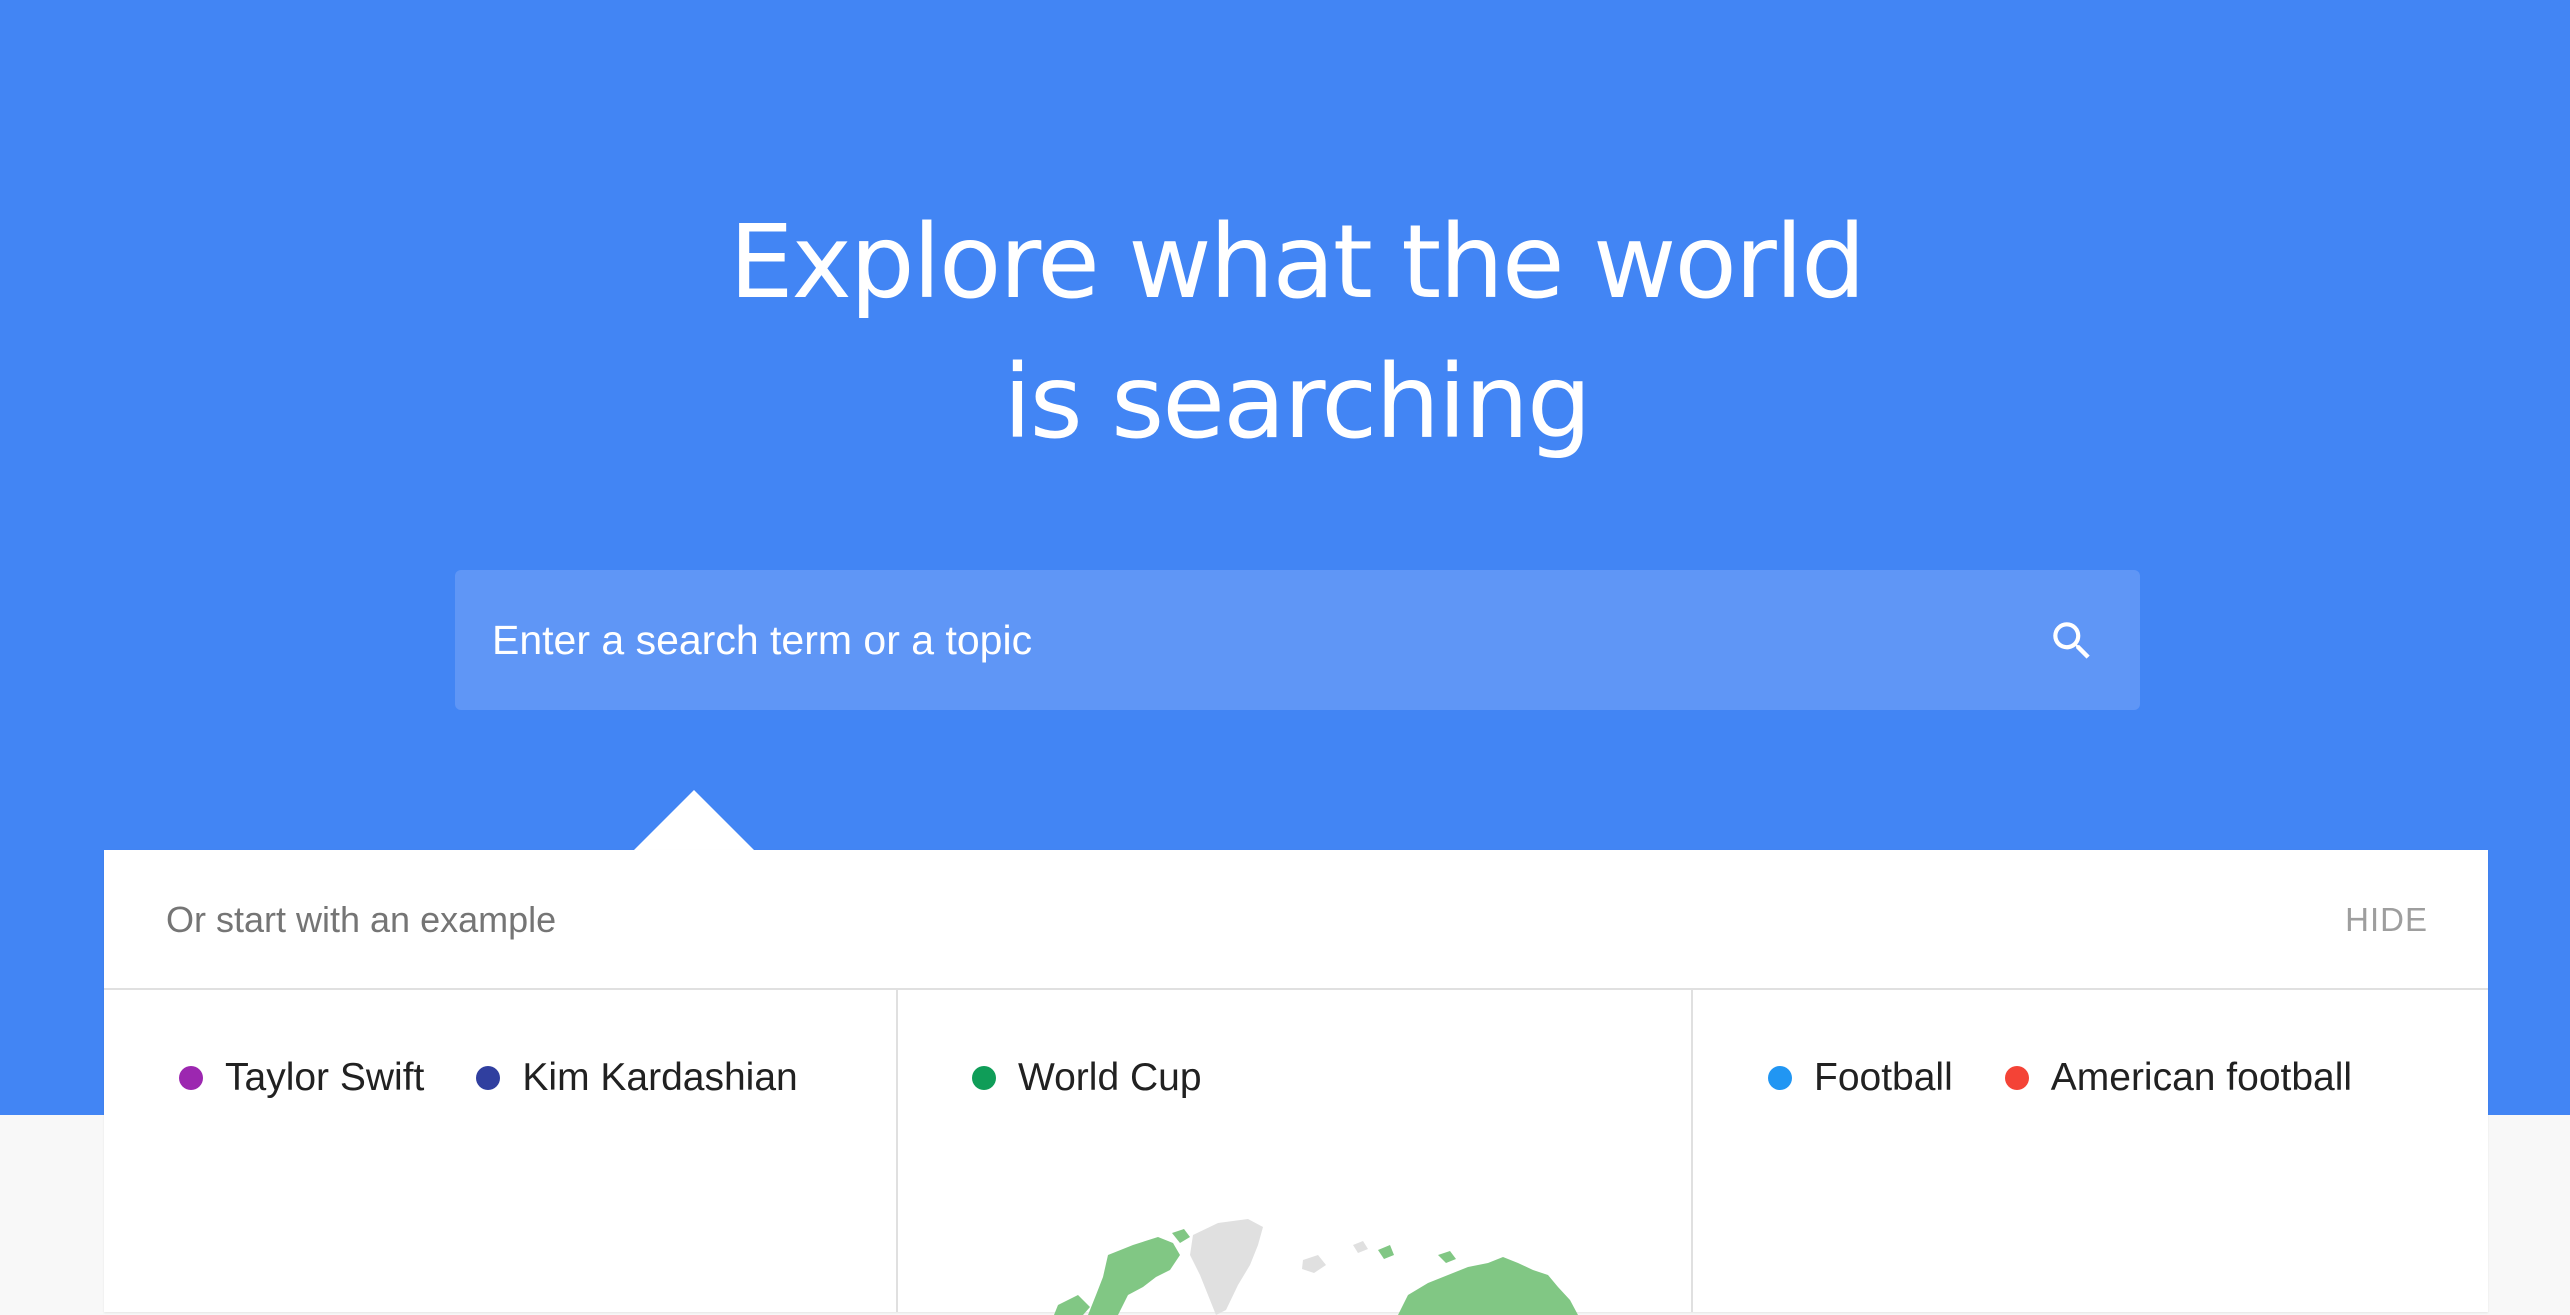  What do you see at coordinates (2201, 1077) in the screenshot?
I see `legend-label: American football` at bounding box center [2201, 1077].